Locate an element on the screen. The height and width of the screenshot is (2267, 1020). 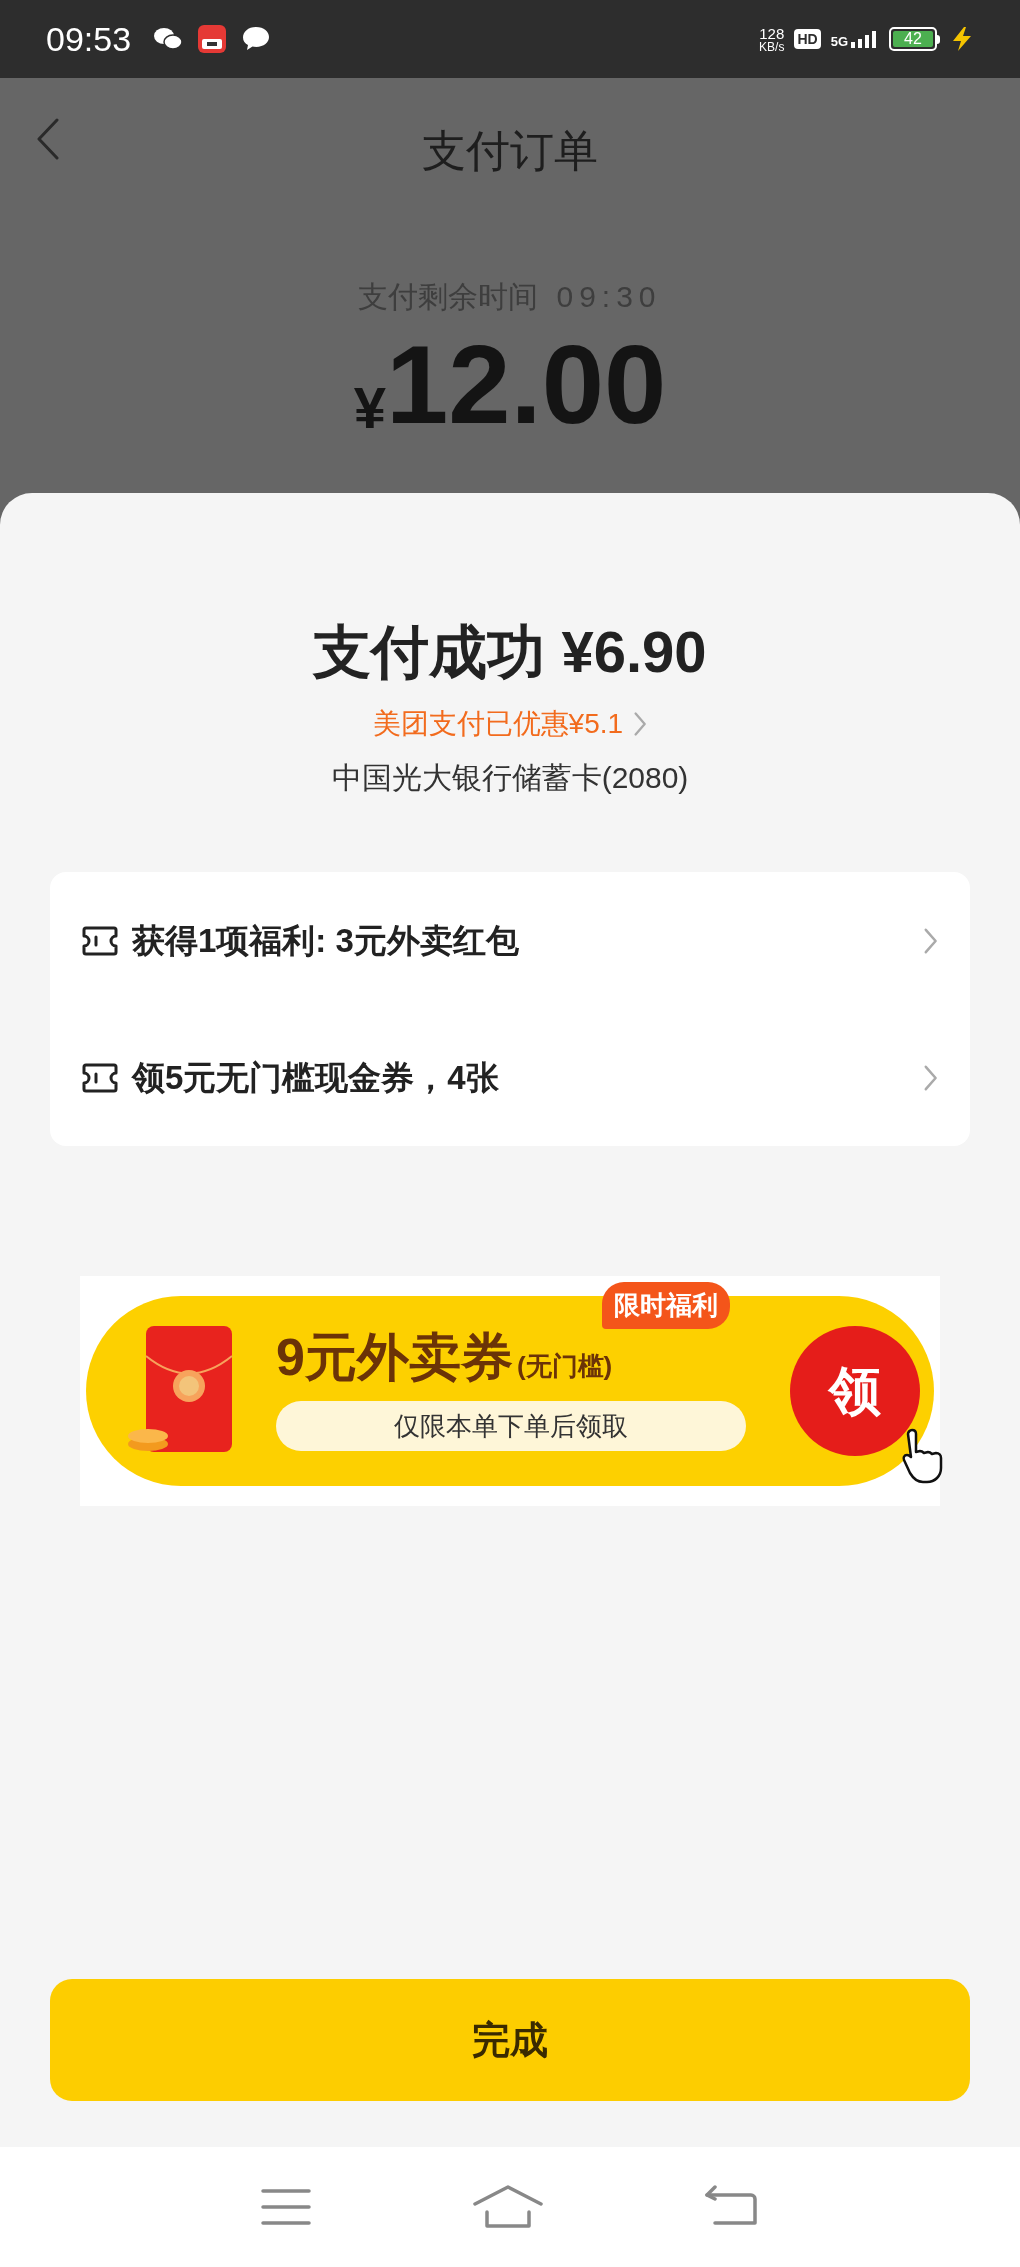
benefit-item: 领5元无门槛现金券，4张 is located at coordinates (510, 1077).